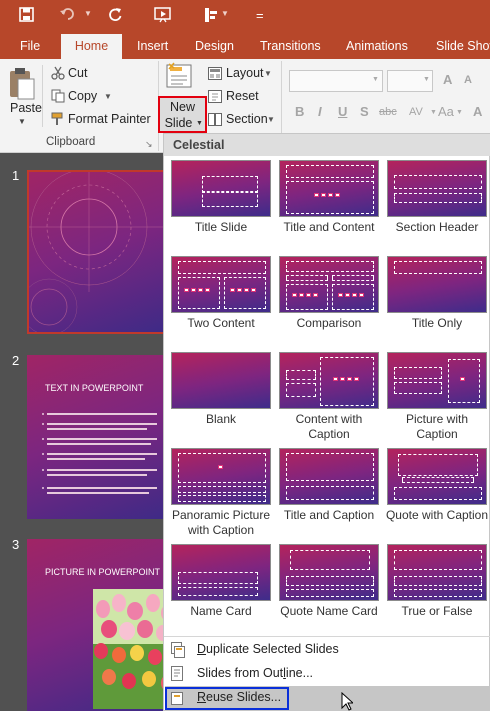 The height and width of the screenshot is (711, 490). What do you see at coordinates (16, 360) in the screenshot?
I see `slide-number: 2` at bounding box center [16, 360].